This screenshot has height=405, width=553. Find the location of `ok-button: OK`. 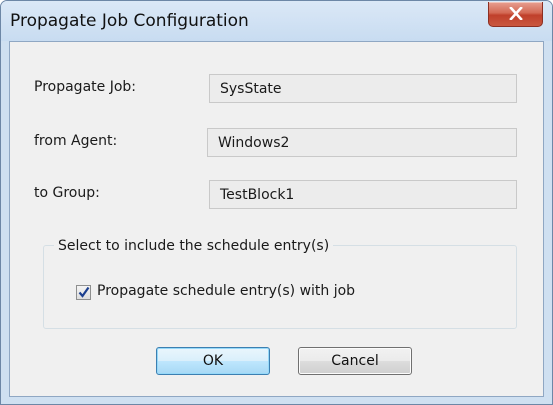

ok-button: OK is located at coordinates (213, 361).